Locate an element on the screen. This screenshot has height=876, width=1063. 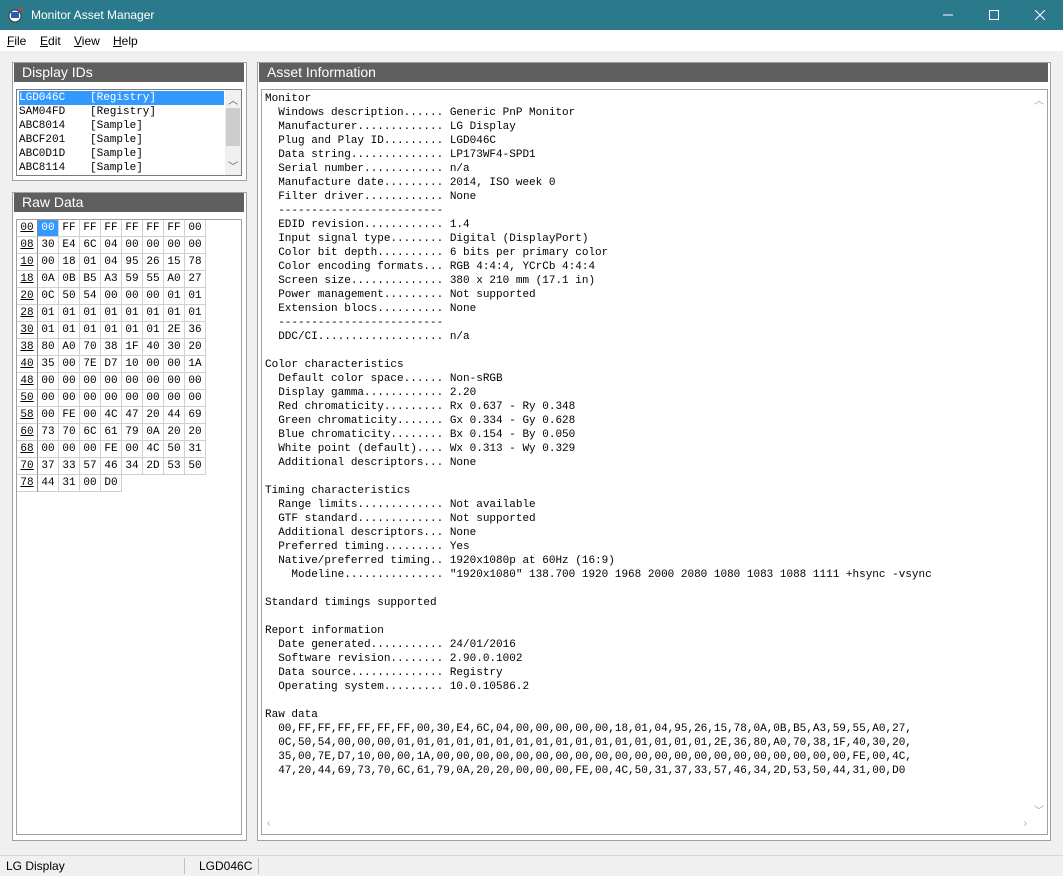
raw-data-byte: 61 is located at coordinates (111, 432).